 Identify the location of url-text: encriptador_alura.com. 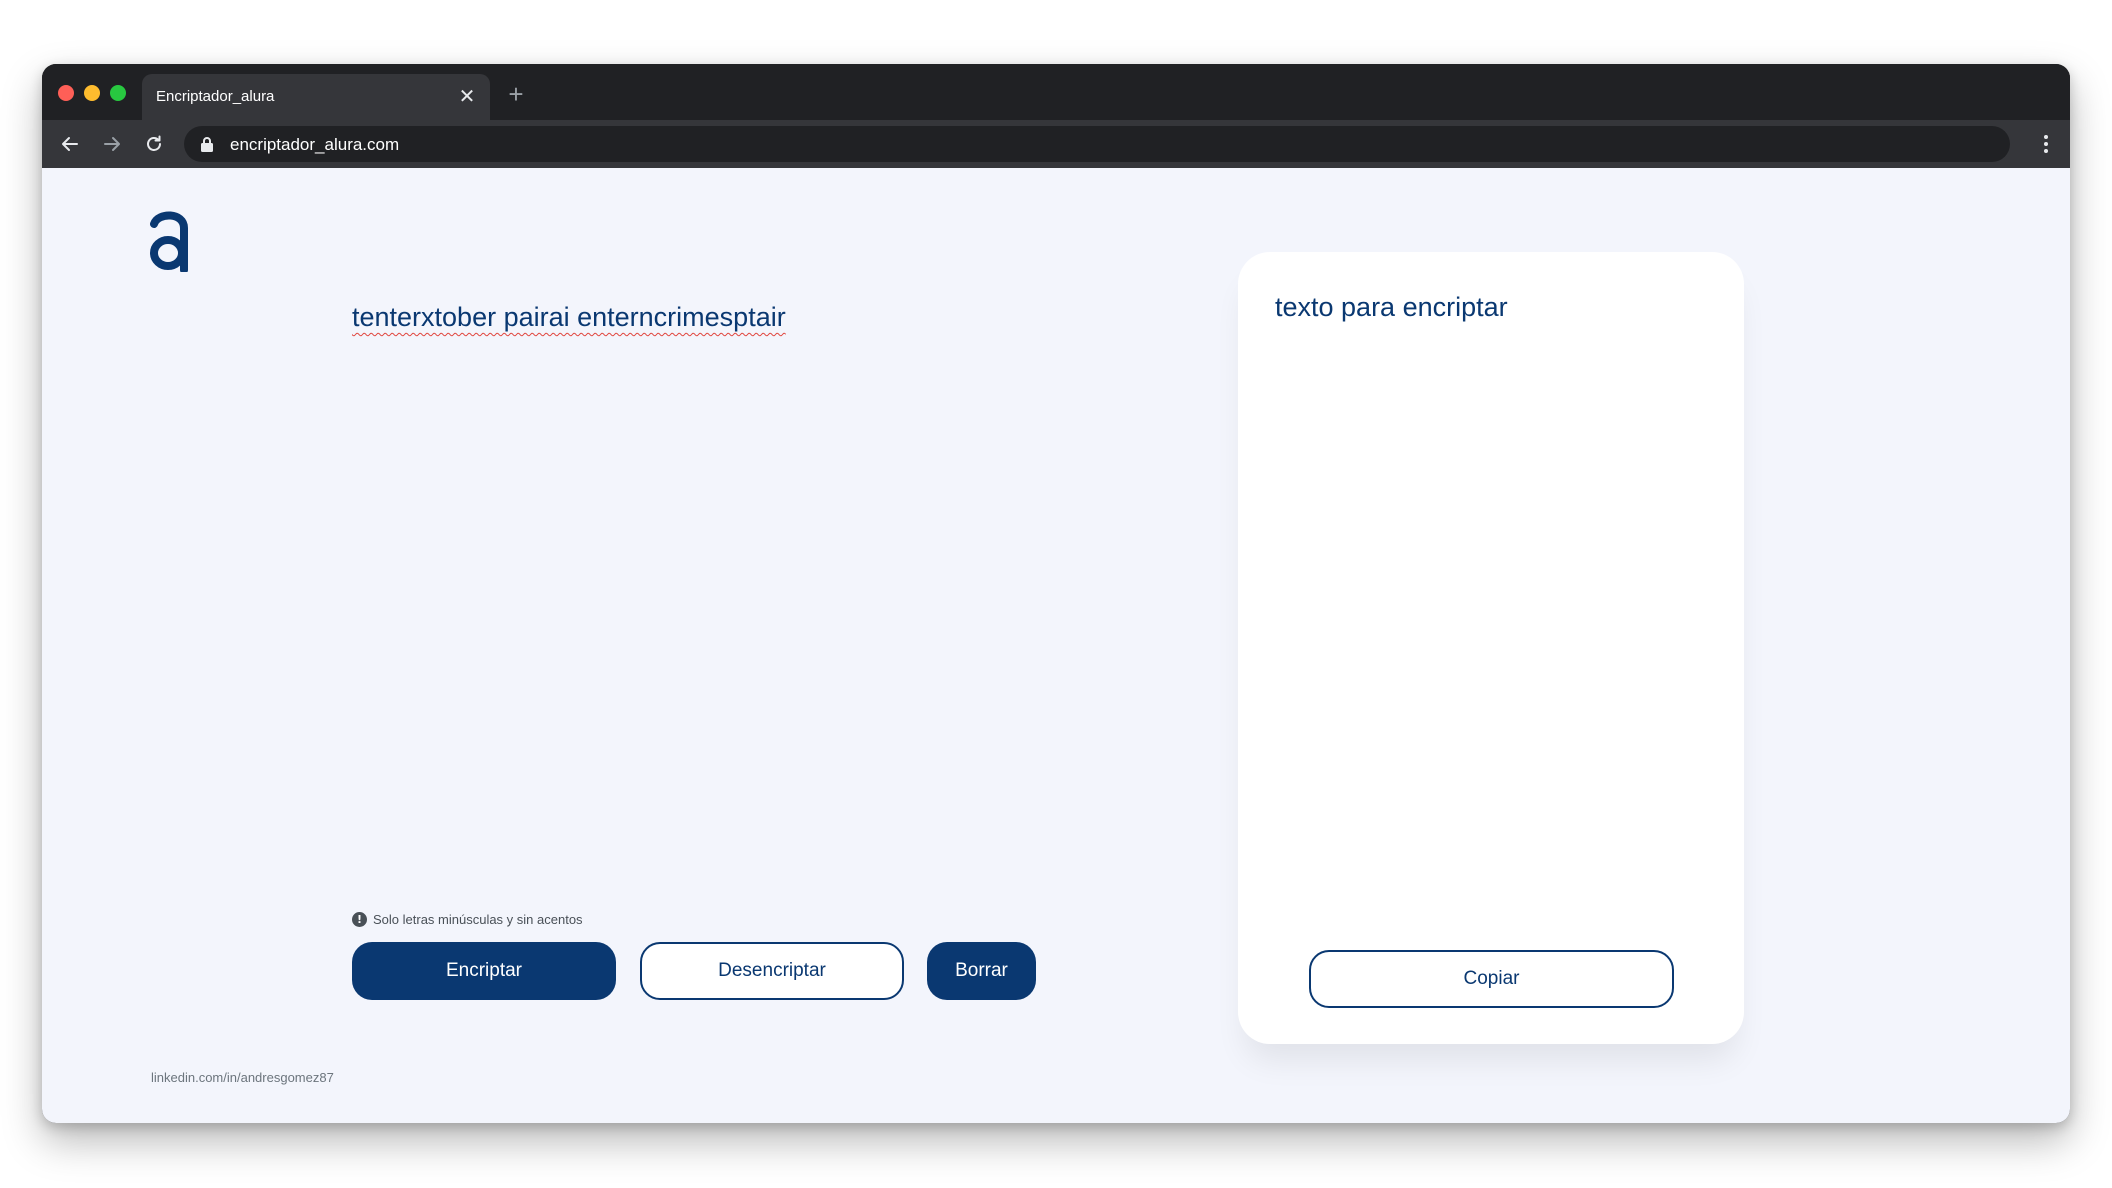
(315, 144).